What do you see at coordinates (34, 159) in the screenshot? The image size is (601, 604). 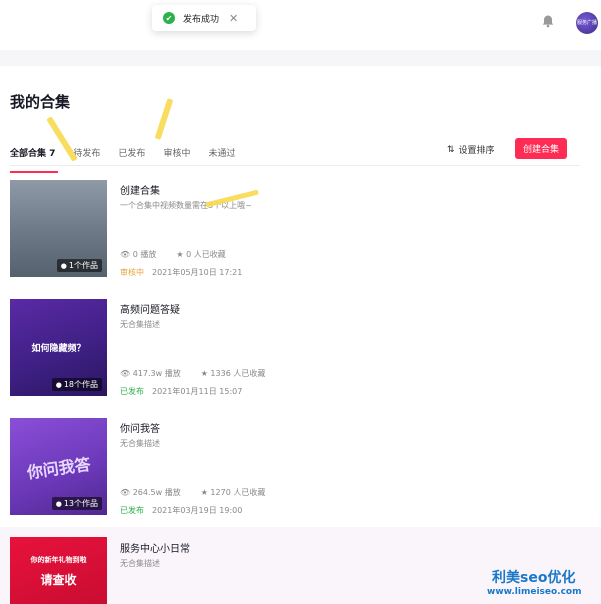 I see `tab-all: 全部合集 7` at bounding box center [34, 159].